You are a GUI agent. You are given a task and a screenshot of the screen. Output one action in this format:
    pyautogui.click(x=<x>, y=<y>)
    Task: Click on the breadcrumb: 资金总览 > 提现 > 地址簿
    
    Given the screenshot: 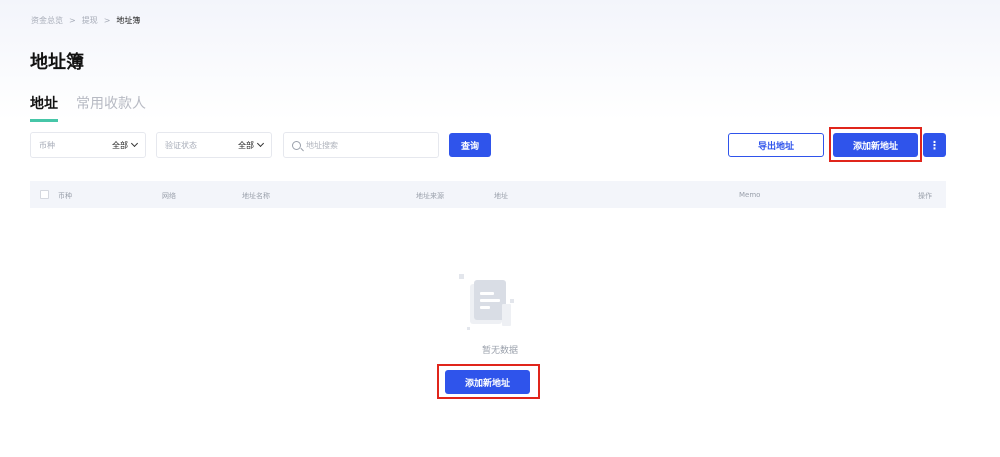 What is the action you would take?
    pyautogui.click(x=85, y=20)
    